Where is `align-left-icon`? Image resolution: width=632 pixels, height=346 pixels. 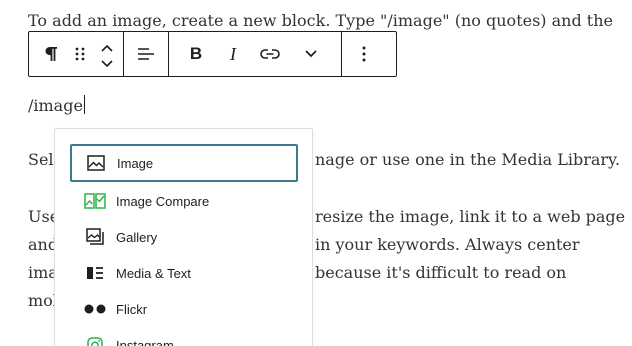 align-left-icon is located at coordinates (146, 54).